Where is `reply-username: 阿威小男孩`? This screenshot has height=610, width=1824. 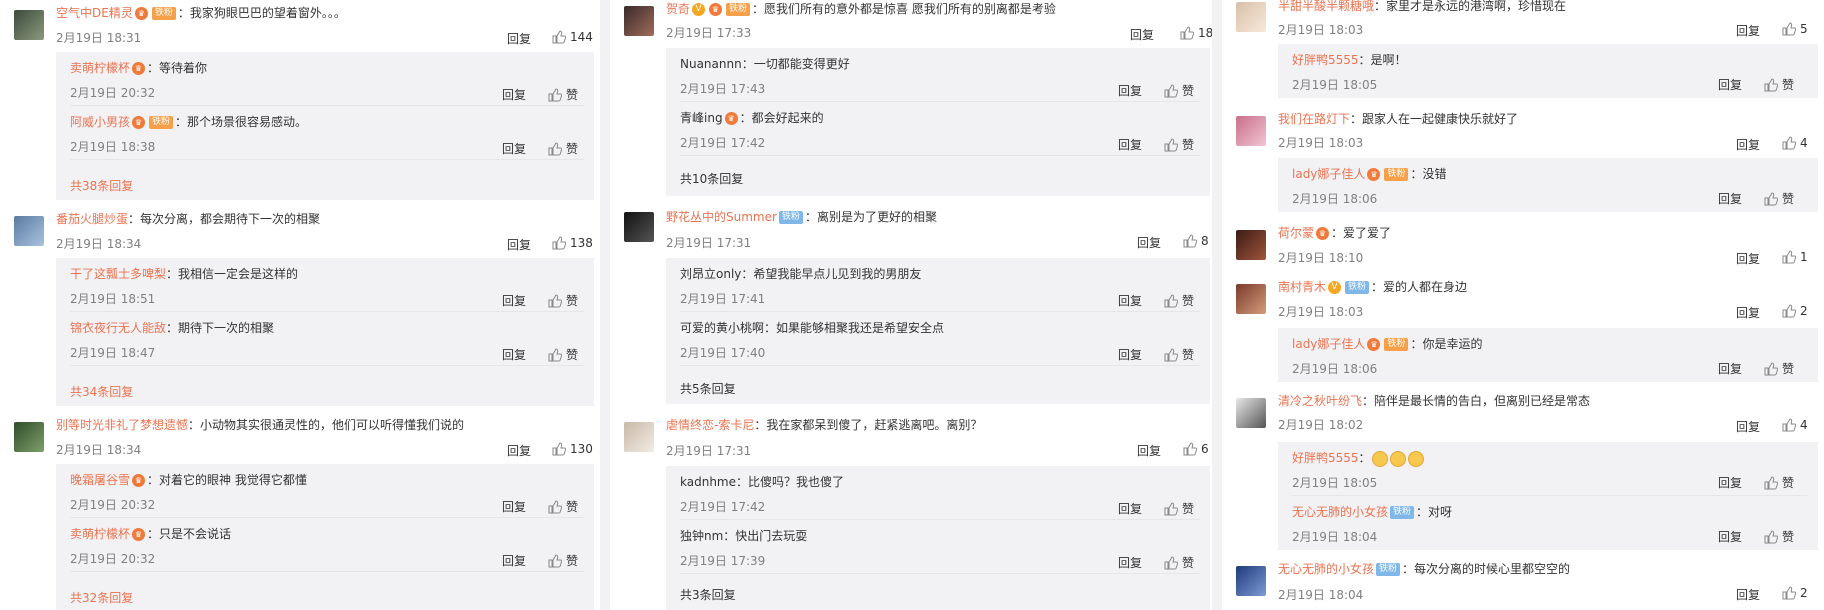
reply-username: 阿威小男孩 is located at coordinates (100, 122).